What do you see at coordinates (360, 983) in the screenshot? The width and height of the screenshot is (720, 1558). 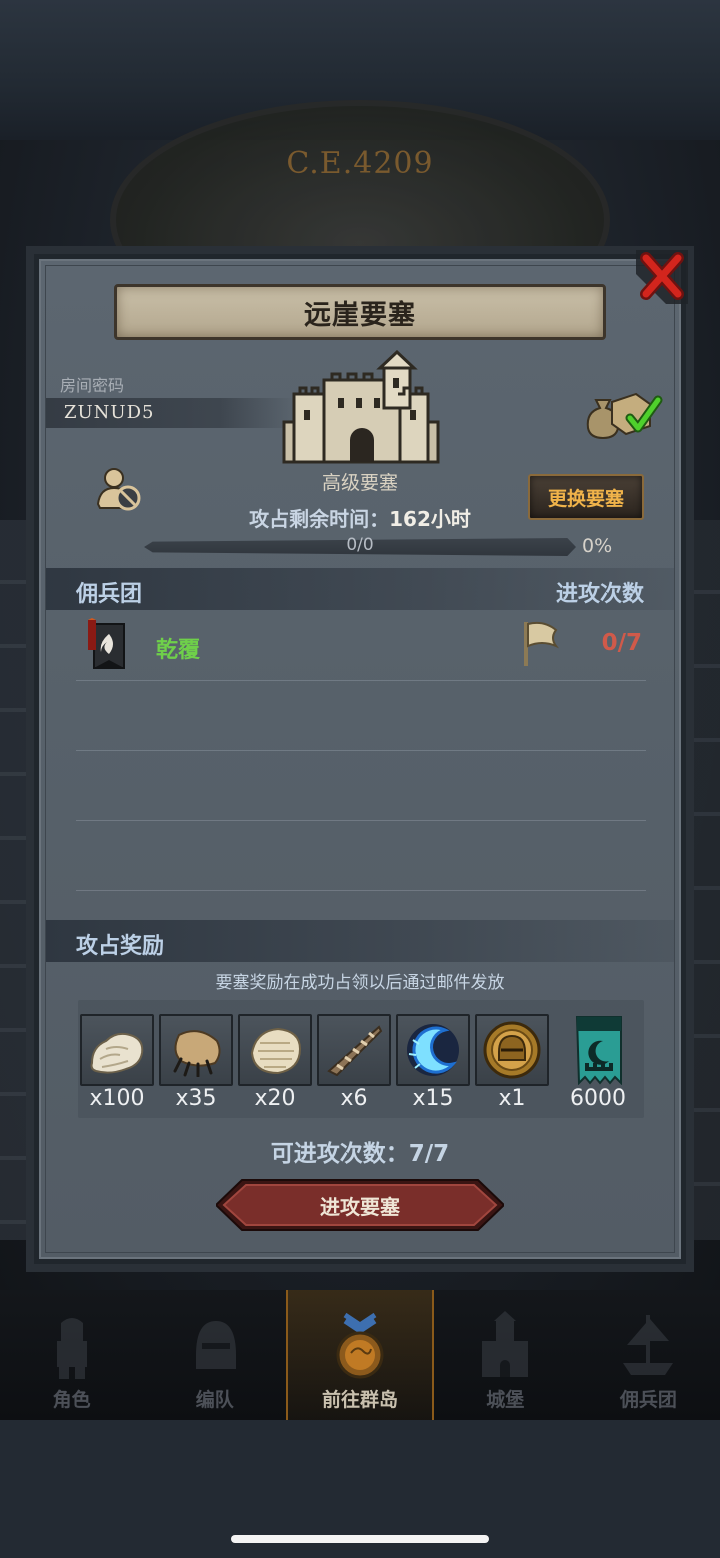 I see `reward-note: 要塞奖励在成功占领以后通过邮件发放` at bounding box center [360, 983].